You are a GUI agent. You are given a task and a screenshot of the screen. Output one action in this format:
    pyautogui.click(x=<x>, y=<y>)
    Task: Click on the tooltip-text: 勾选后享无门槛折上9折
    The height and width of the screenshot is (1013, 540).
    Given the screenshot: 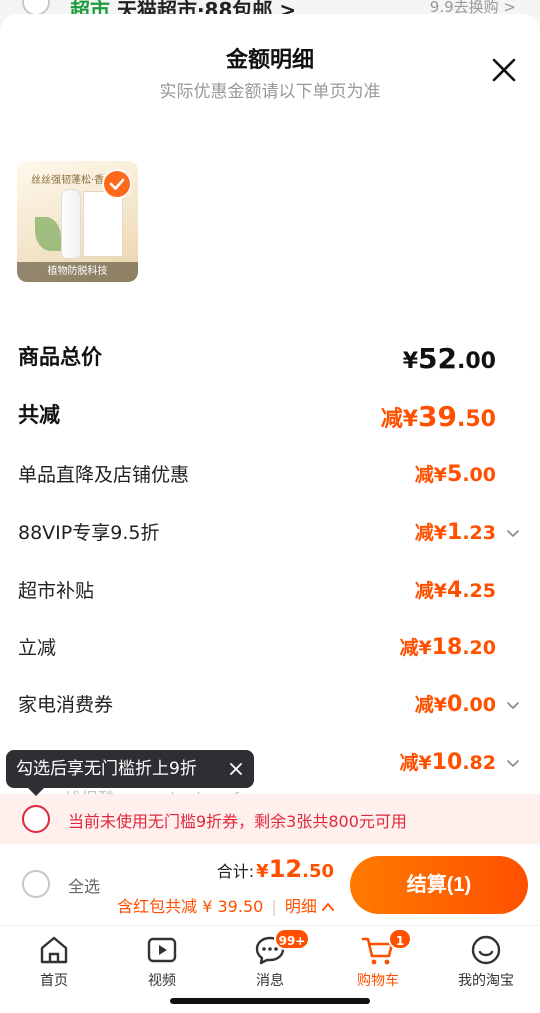 What is the action you would take?
    pyautogui.click(x=106, y=769)
    